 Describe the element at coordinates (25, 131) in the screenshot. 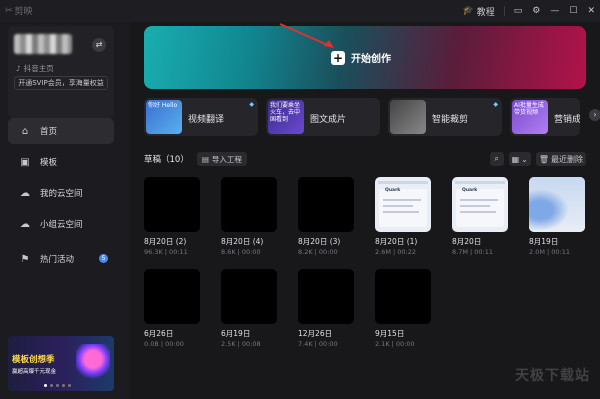

I see `home-icon: ⌂` at that location.